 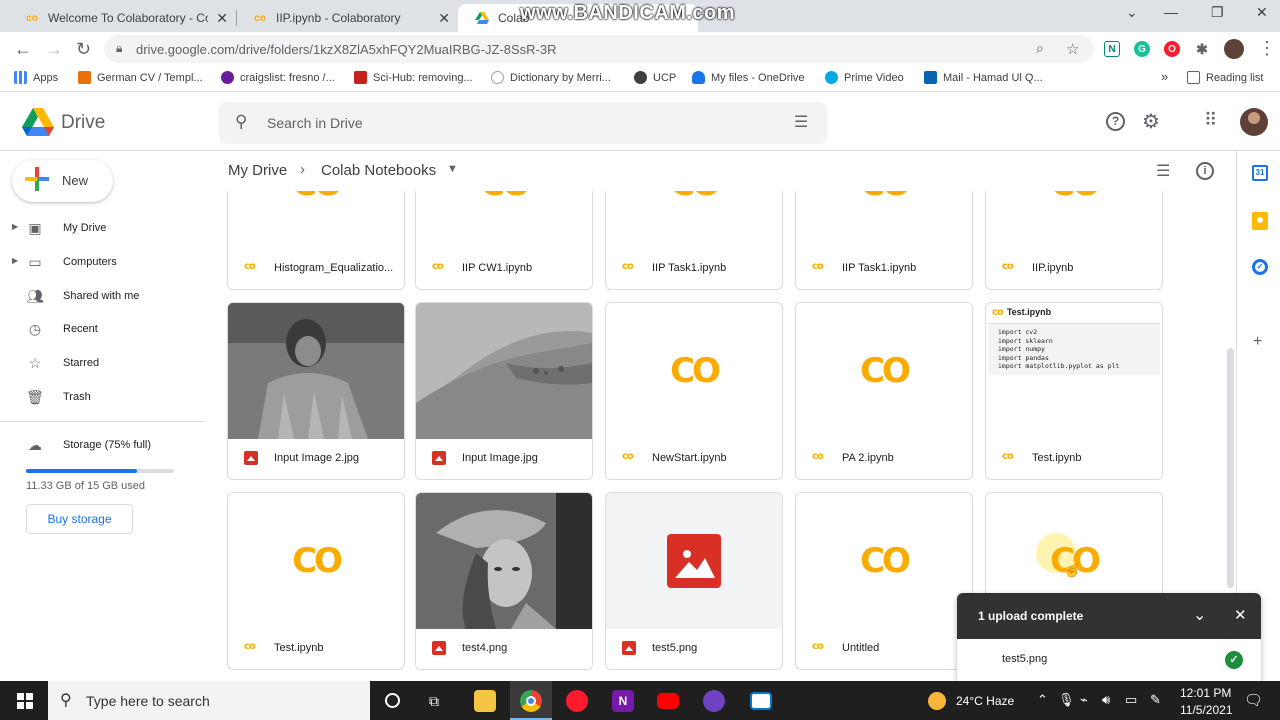 What do you see at coordinates (1202, 49) in the screenshot?
I see `extensions-puzzle-icon: ✱` at bounding box center [1202, 49].